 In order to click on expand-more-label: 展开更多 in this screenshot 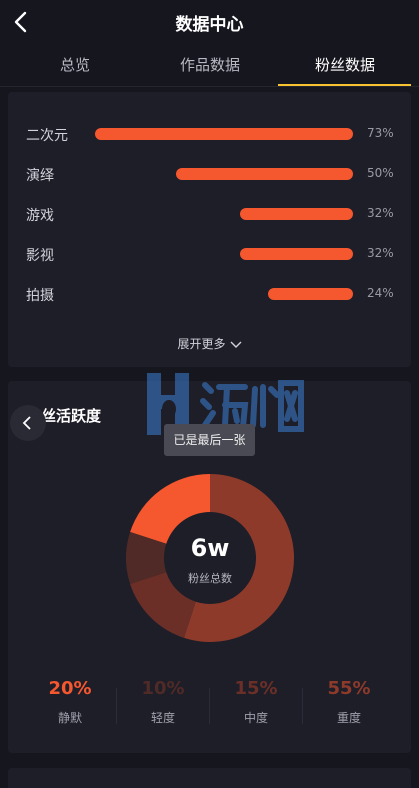, I will do `click(201, 344)`.